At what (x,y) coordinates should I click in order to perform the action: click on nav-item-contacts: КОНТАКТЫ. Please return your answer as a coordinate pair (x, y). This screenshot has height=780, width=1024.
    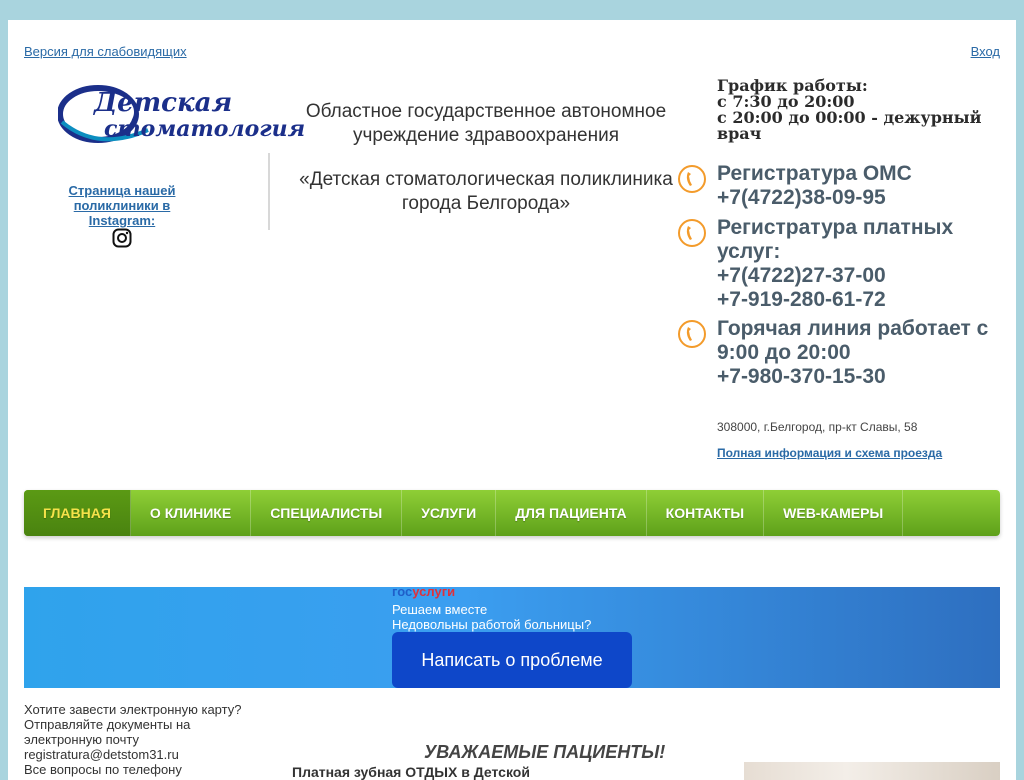
    Looking at the image, I should click on (706, 513).